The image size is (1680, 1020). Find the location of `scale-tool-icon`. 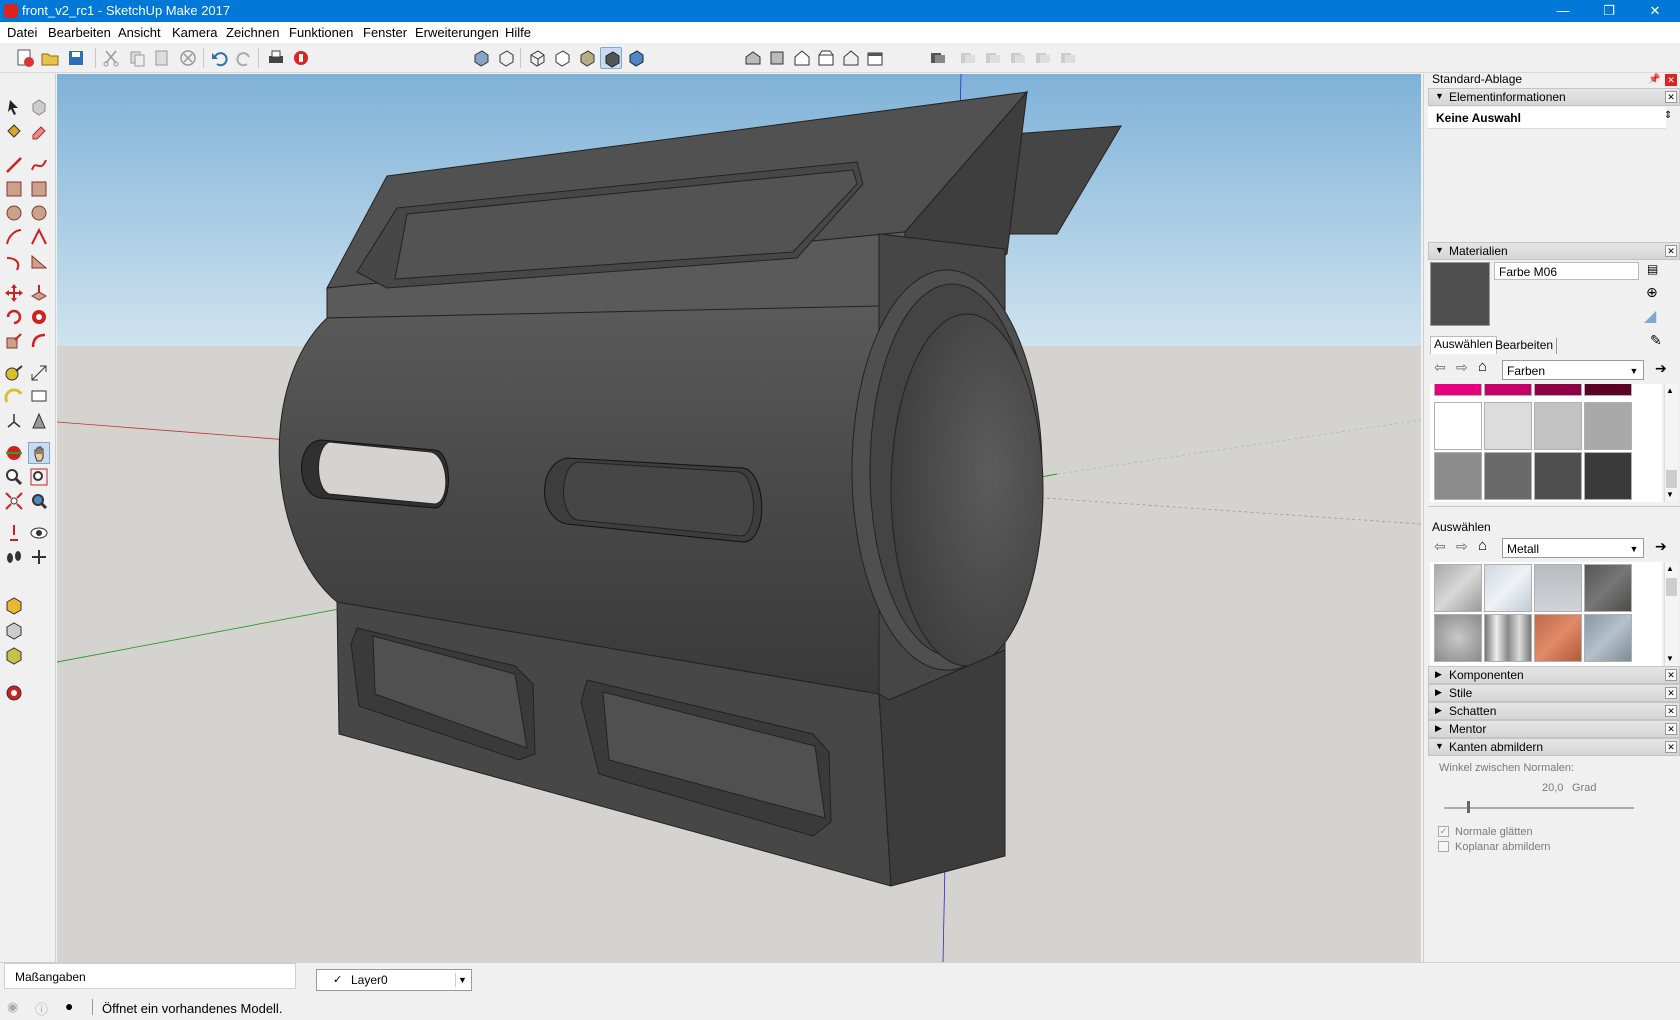

scale-tool-icon is located at coordinates (14, 341).